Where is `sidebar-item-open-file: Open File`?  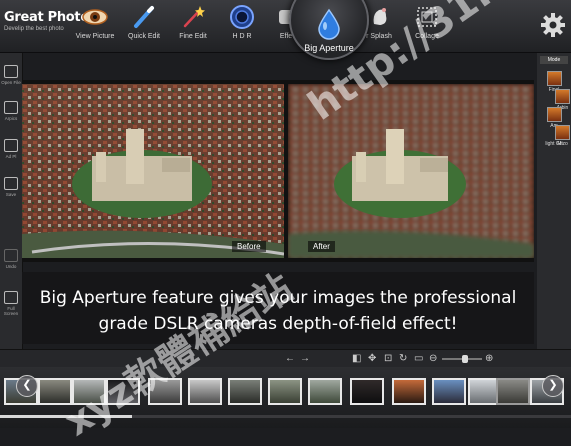
sidebar-item-open-file: Open File is located at coordinates (11, 75).